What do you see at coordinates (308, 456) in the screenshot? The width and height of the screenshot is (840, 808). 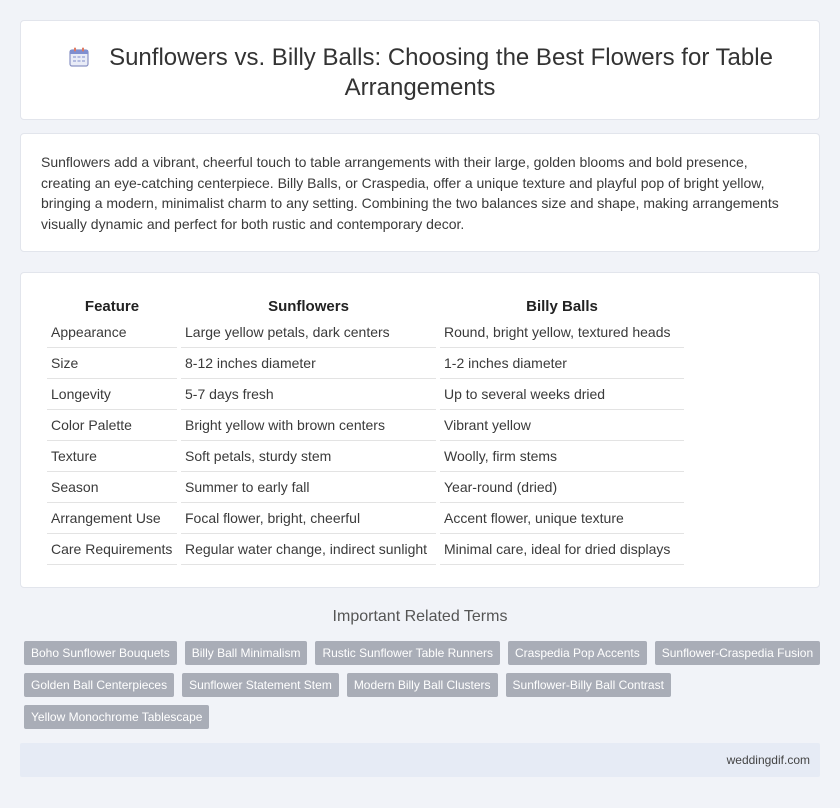 I see `cell-sunflowers: Soft petals, sturdy stem` at bounding box center [308, 456].